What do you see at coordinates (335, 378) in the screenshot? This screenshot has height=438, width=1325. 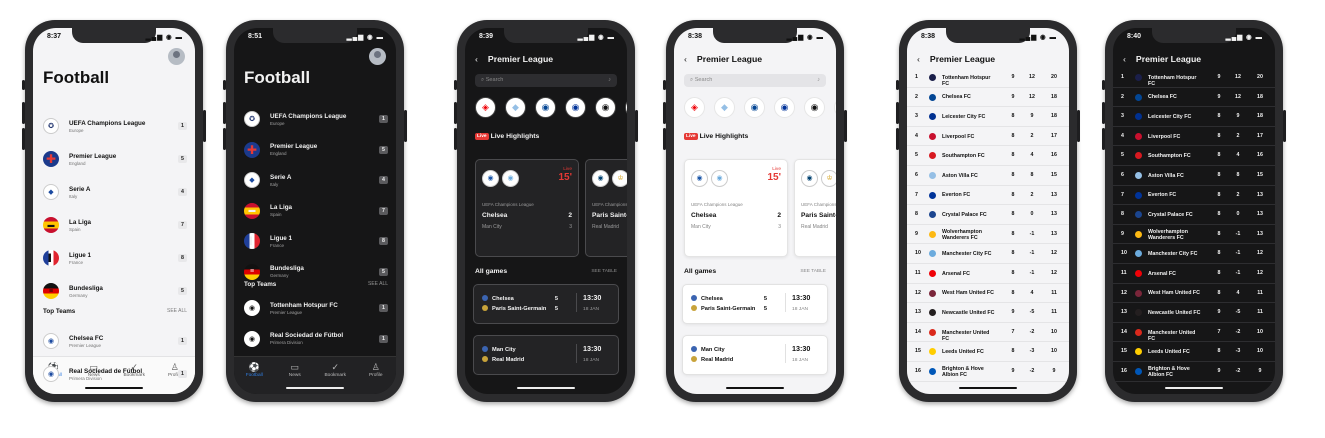 I see `tab-bookmark: ✓ Bookmark` at bounding box center [335, 378].